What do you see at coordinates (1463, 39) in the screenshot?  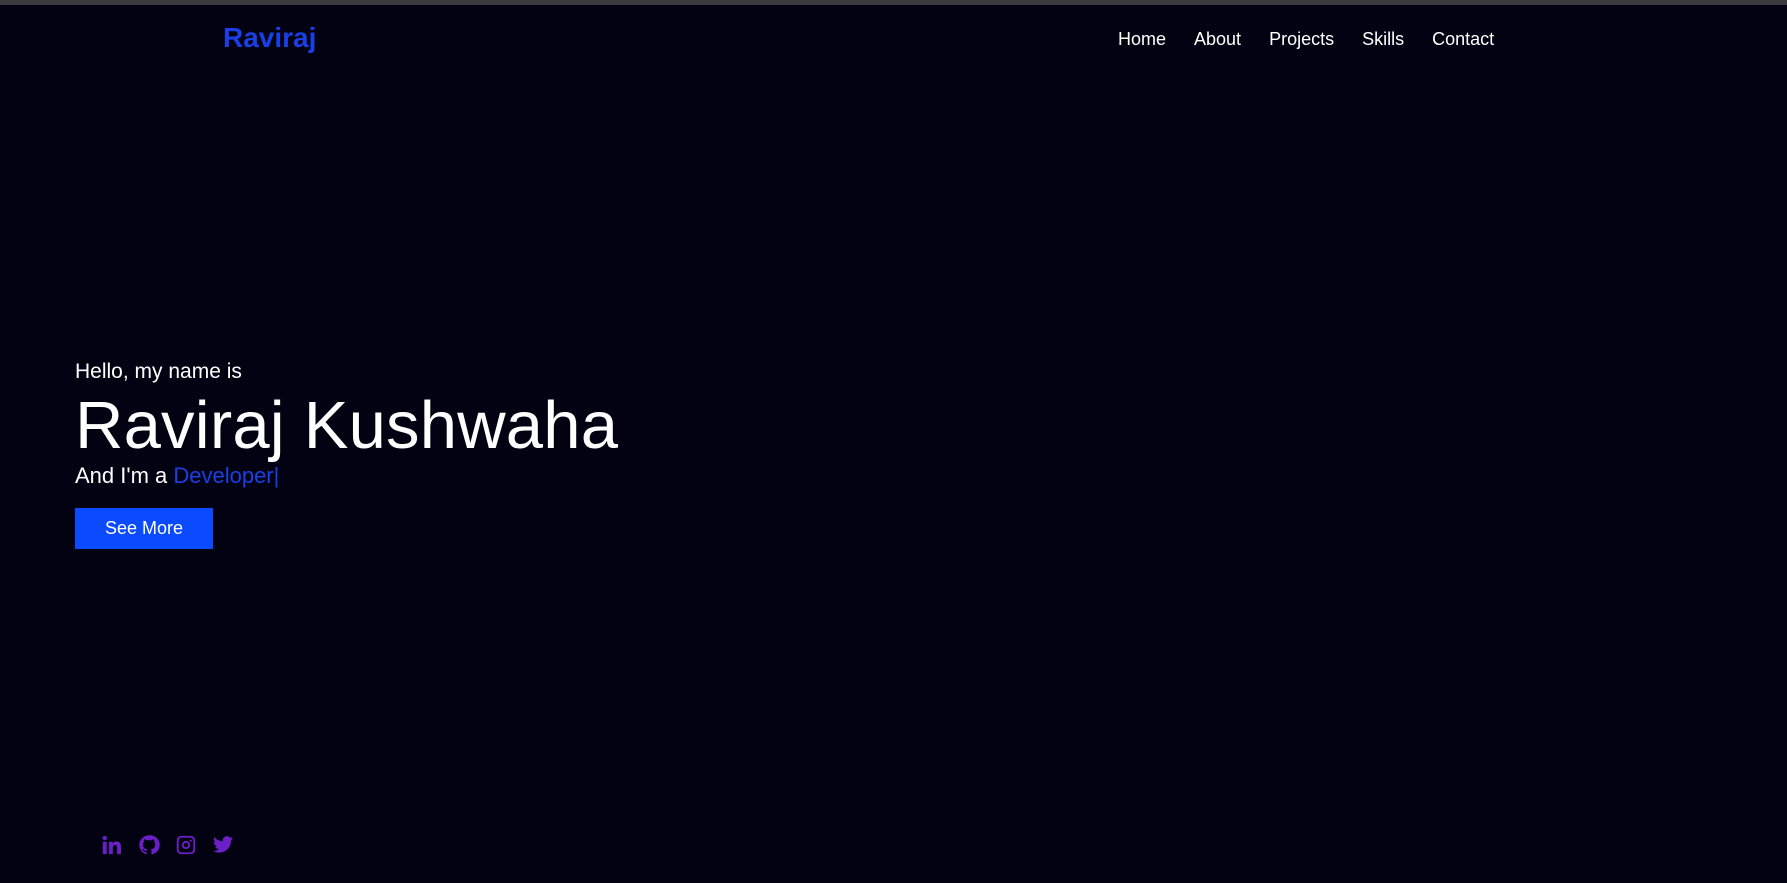 I see `nav-item-contact: Contact` at bounding box center [1463, 39].